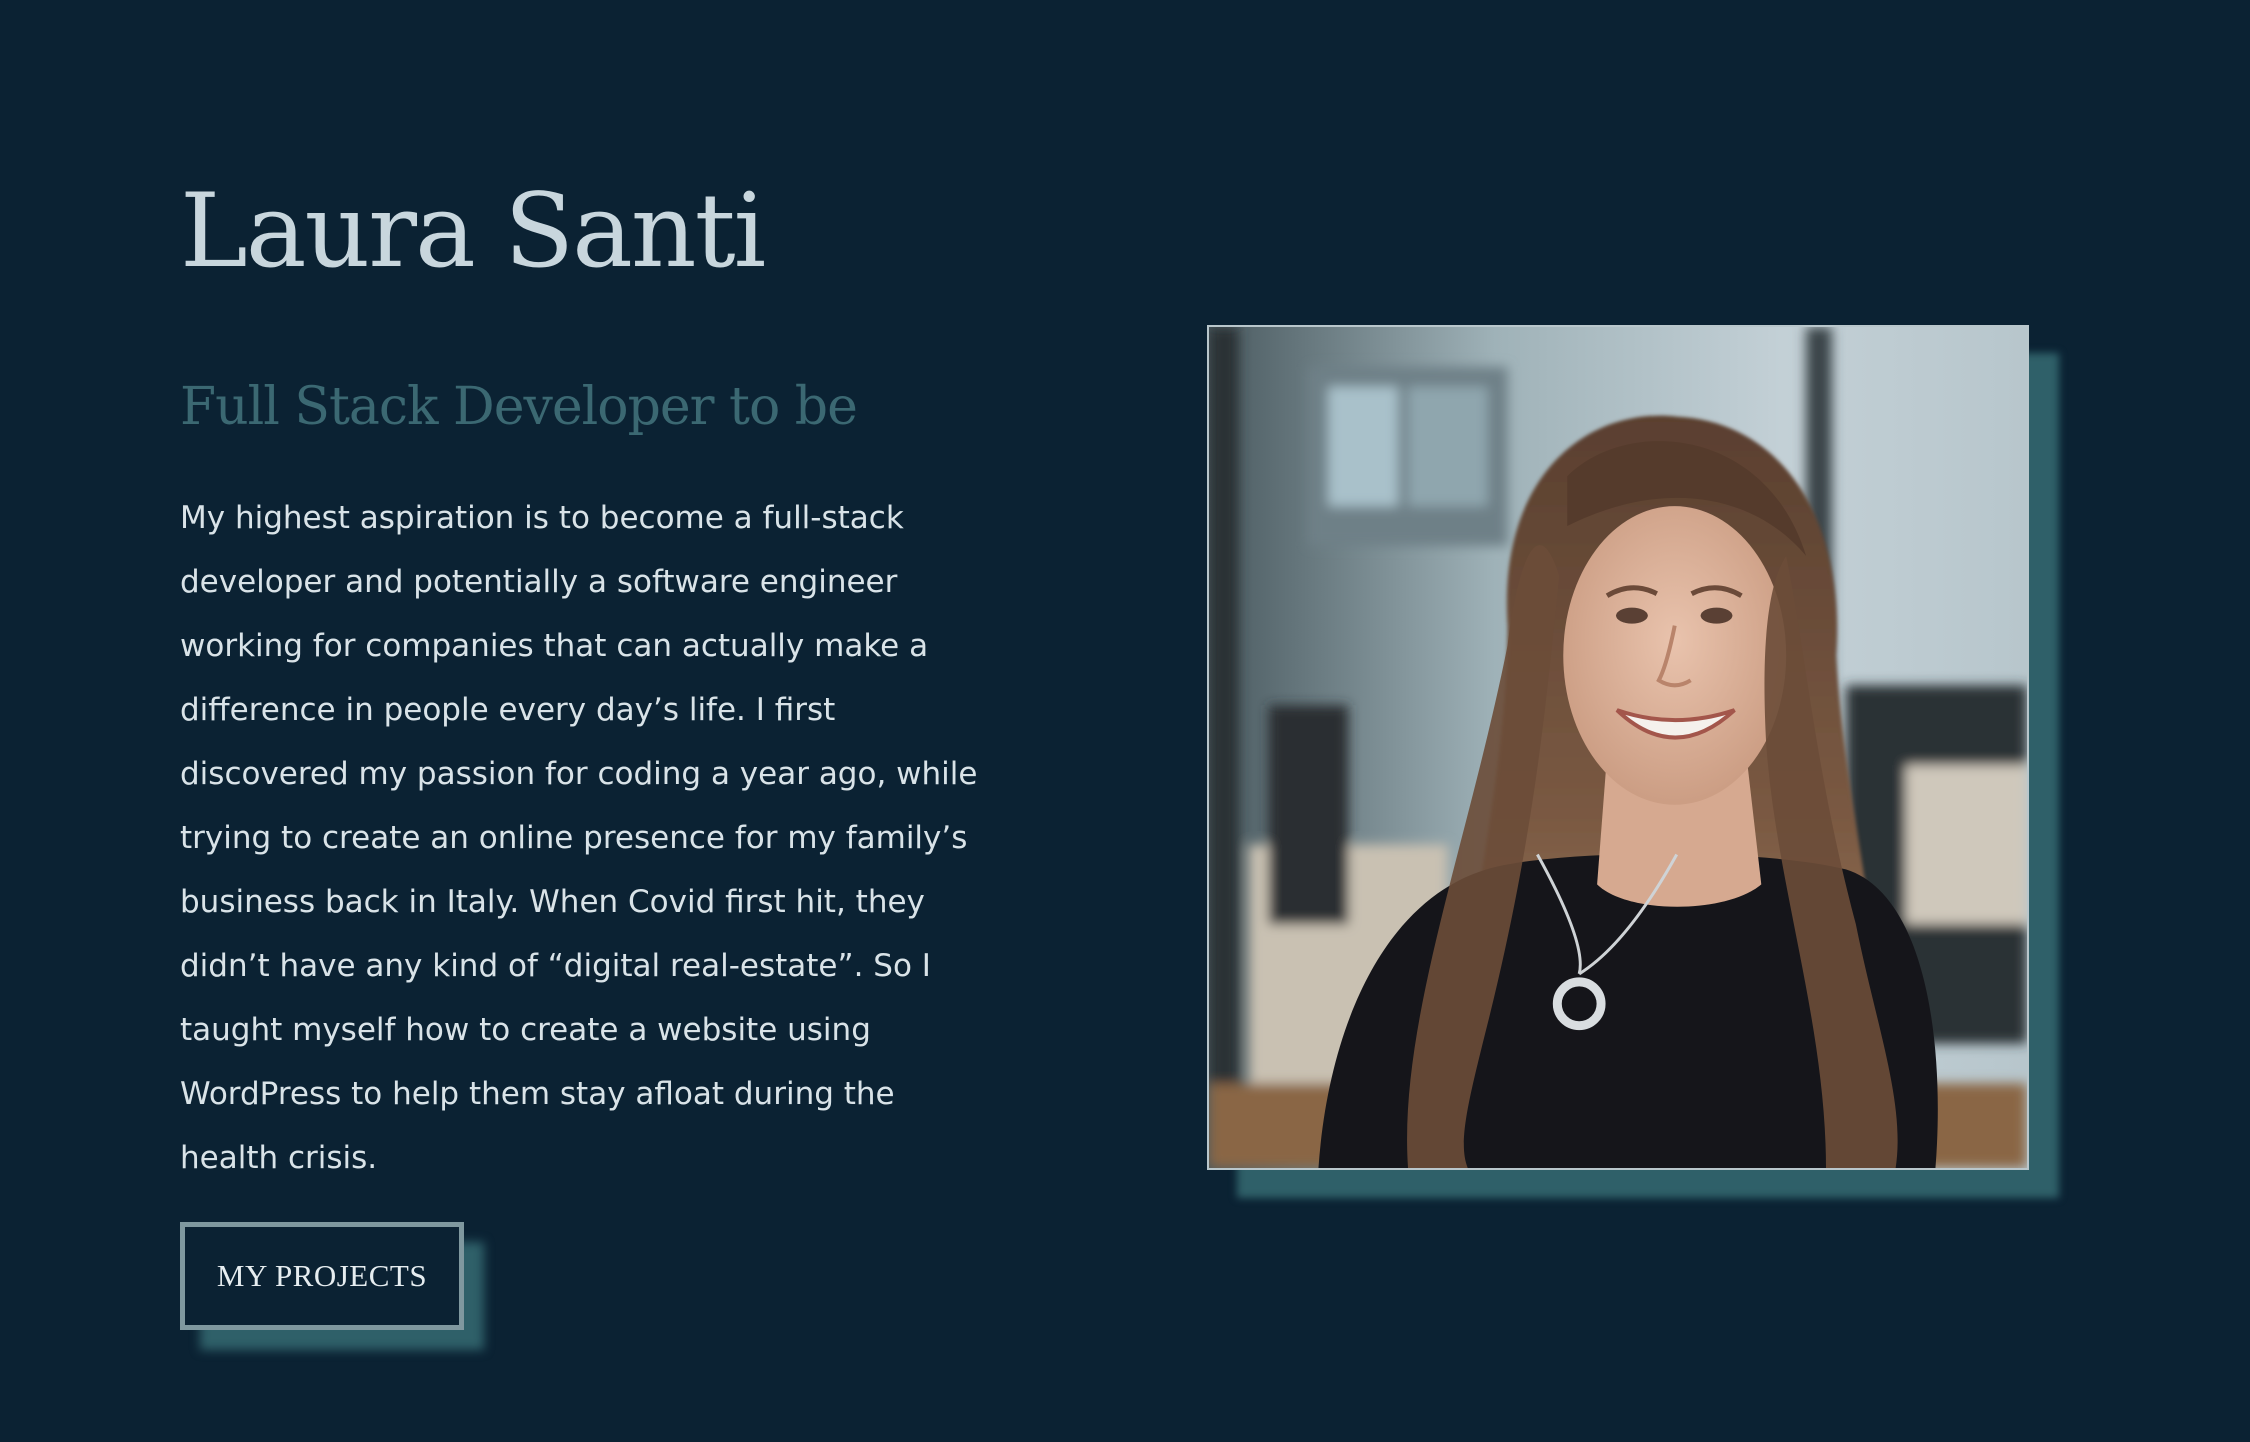 This screenshot has height=1442, width=2250. What do you see at coordinates (519, 407) in the screenshot?
I see `subtitle: Full Stack Developer to be` at bounding box center [519, 407].